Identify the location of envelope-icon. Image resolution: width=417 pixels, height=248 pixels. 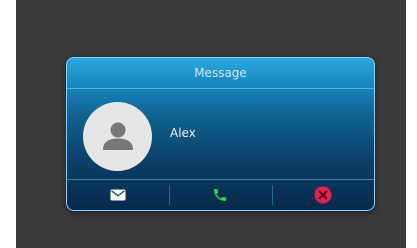
(118, 195).